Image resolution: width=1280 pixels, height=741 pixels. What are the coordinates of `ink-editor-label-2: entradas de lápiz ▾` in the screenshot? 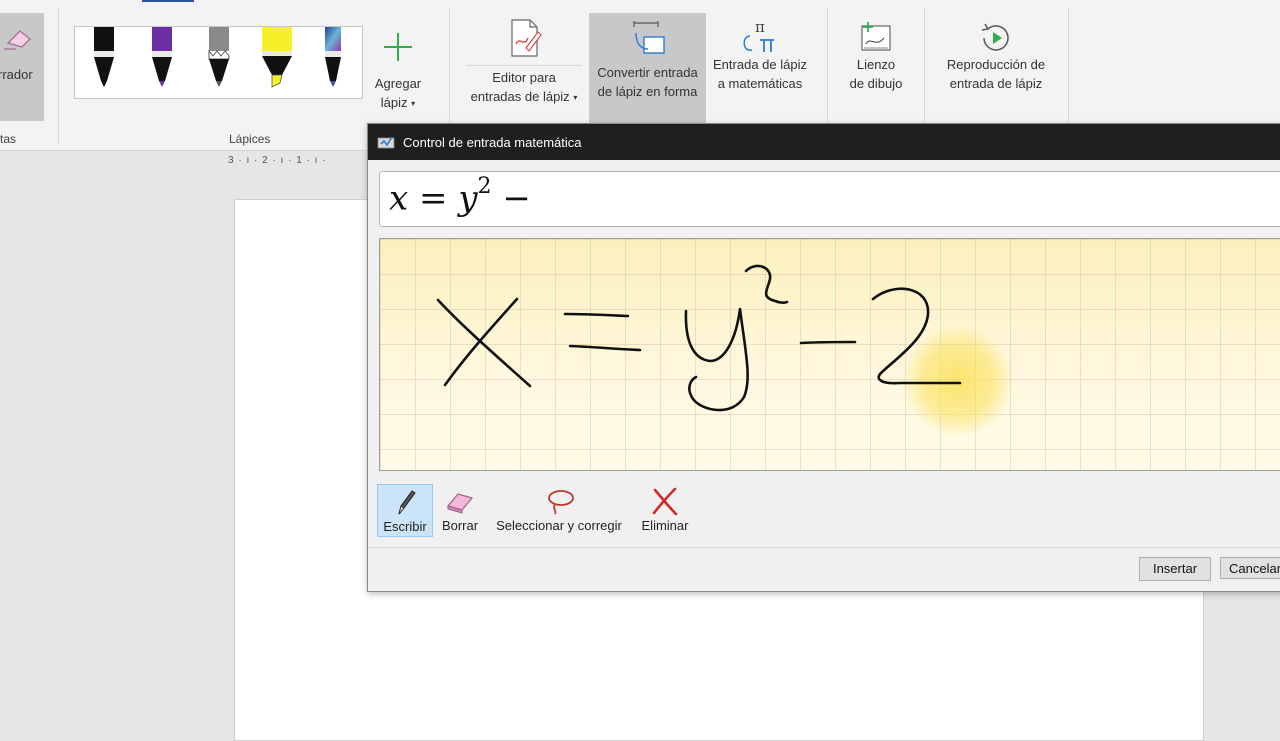 It's located at (524, 96).